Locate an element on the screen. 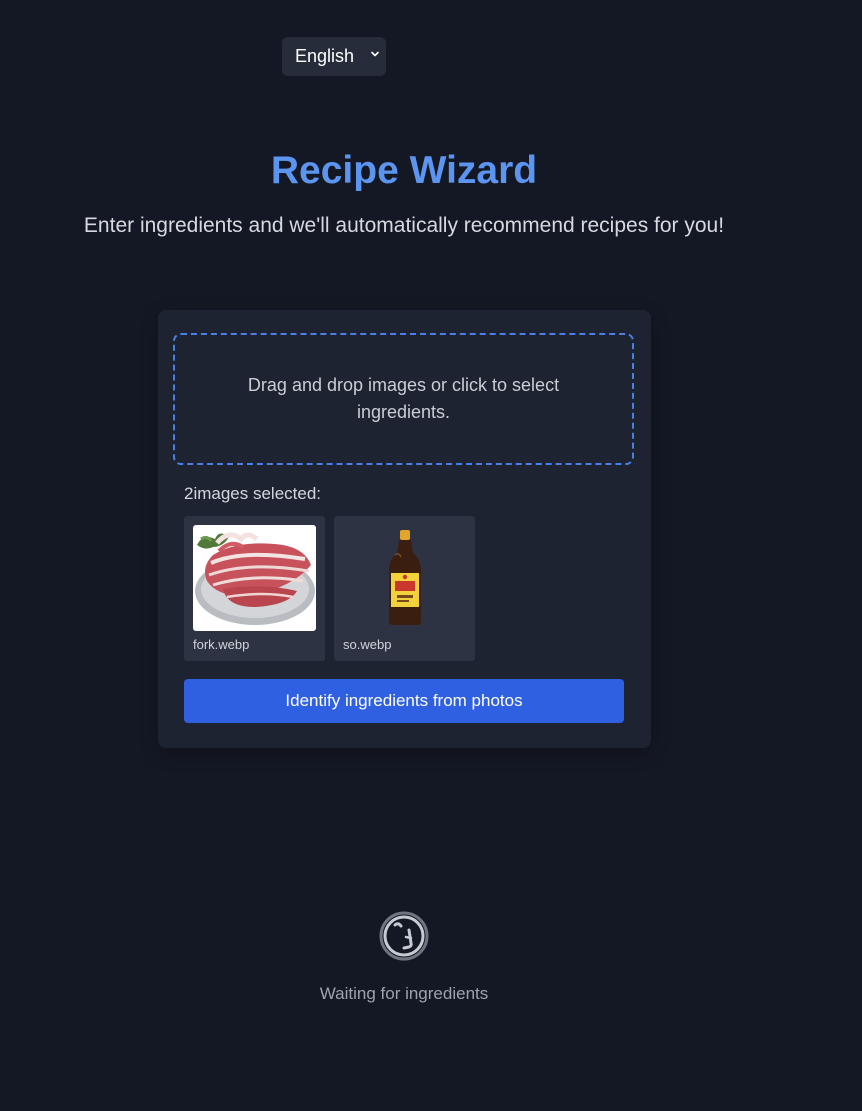 This screenshot has height=1111, width=862. language-select: English is located at coordinates (334, 56).